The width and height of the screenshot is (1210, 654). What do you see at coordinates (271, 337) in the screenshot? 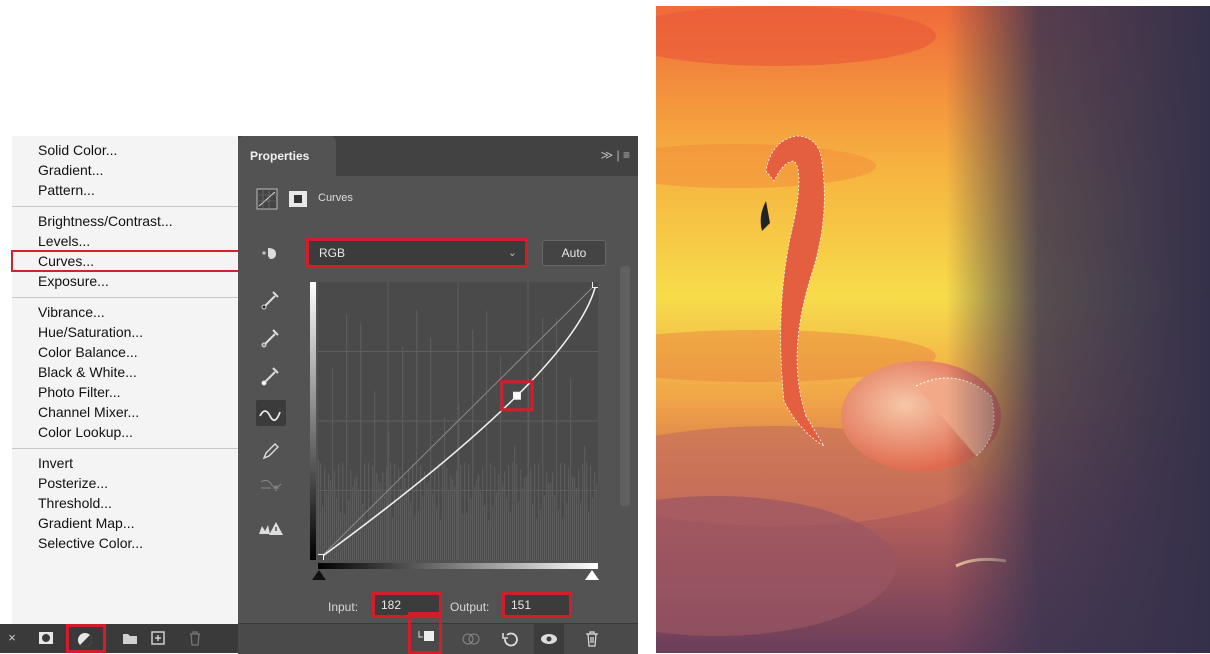
I see `gray-point-eyedropper-icon` at bounding box center [271, 337].